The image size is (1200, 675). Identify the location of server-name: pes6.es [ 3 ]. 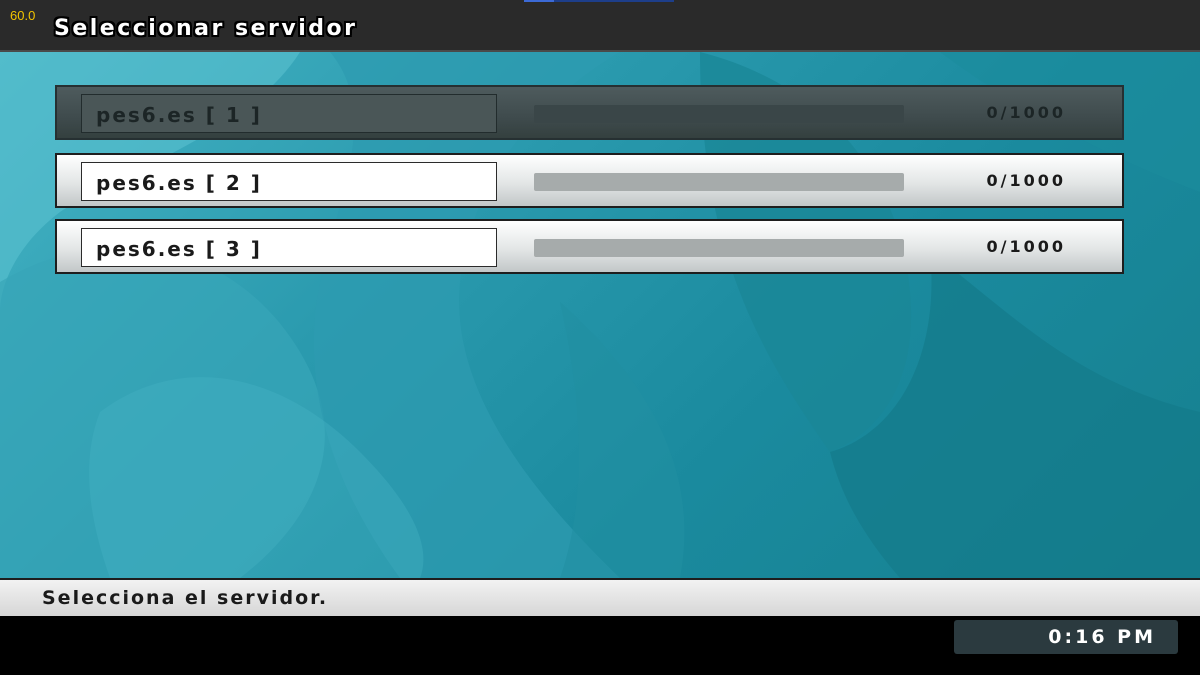
(179, 249).